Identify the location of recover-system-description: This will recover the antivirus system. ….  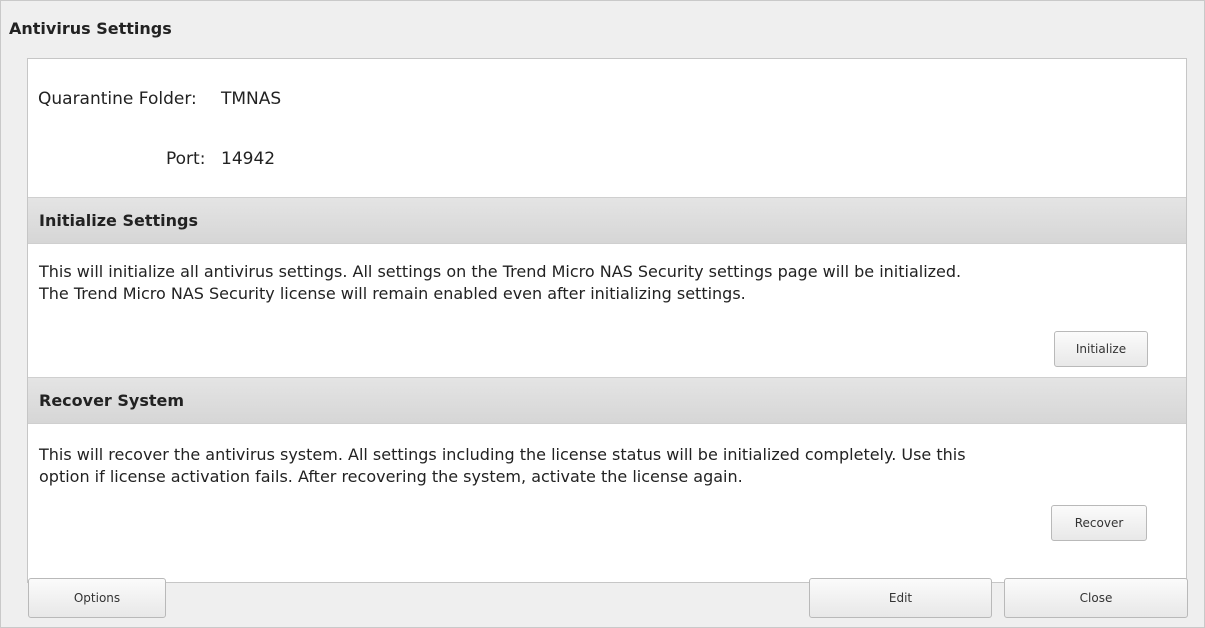
(609, 466).